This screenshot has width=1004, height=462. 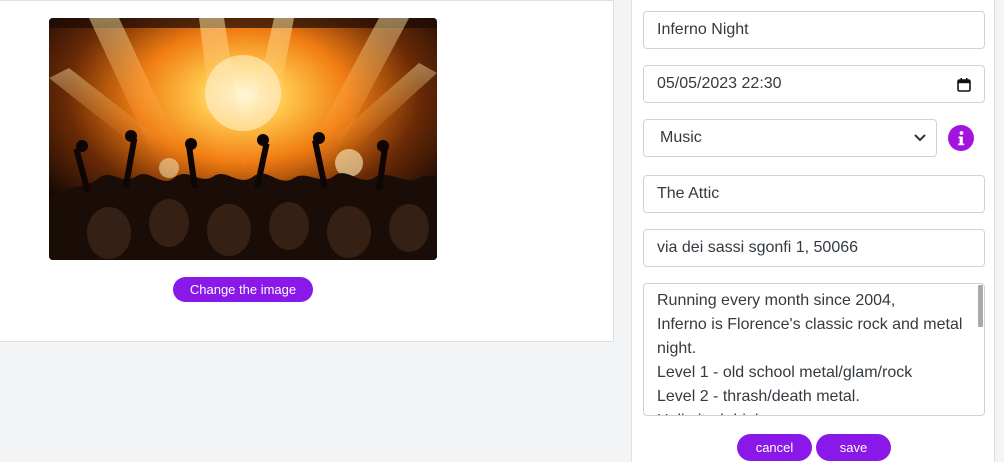 I want to click on category-value: Music, so click(x=681, y=137).